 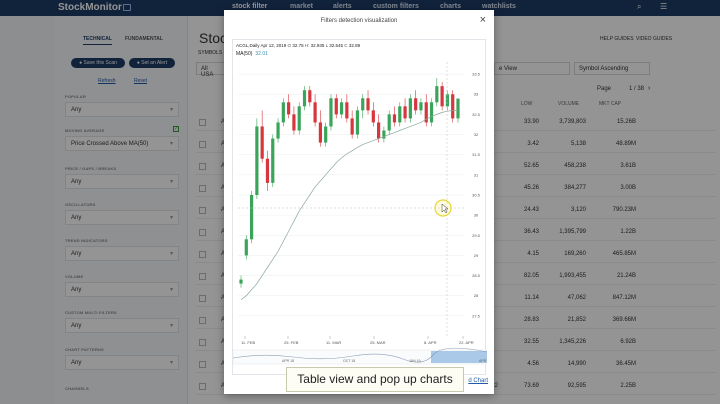 What do you see at coordinates (476, 315) in the screenshot?
I see `y-tick-label: 27.5` at bounding box center [476, 315].